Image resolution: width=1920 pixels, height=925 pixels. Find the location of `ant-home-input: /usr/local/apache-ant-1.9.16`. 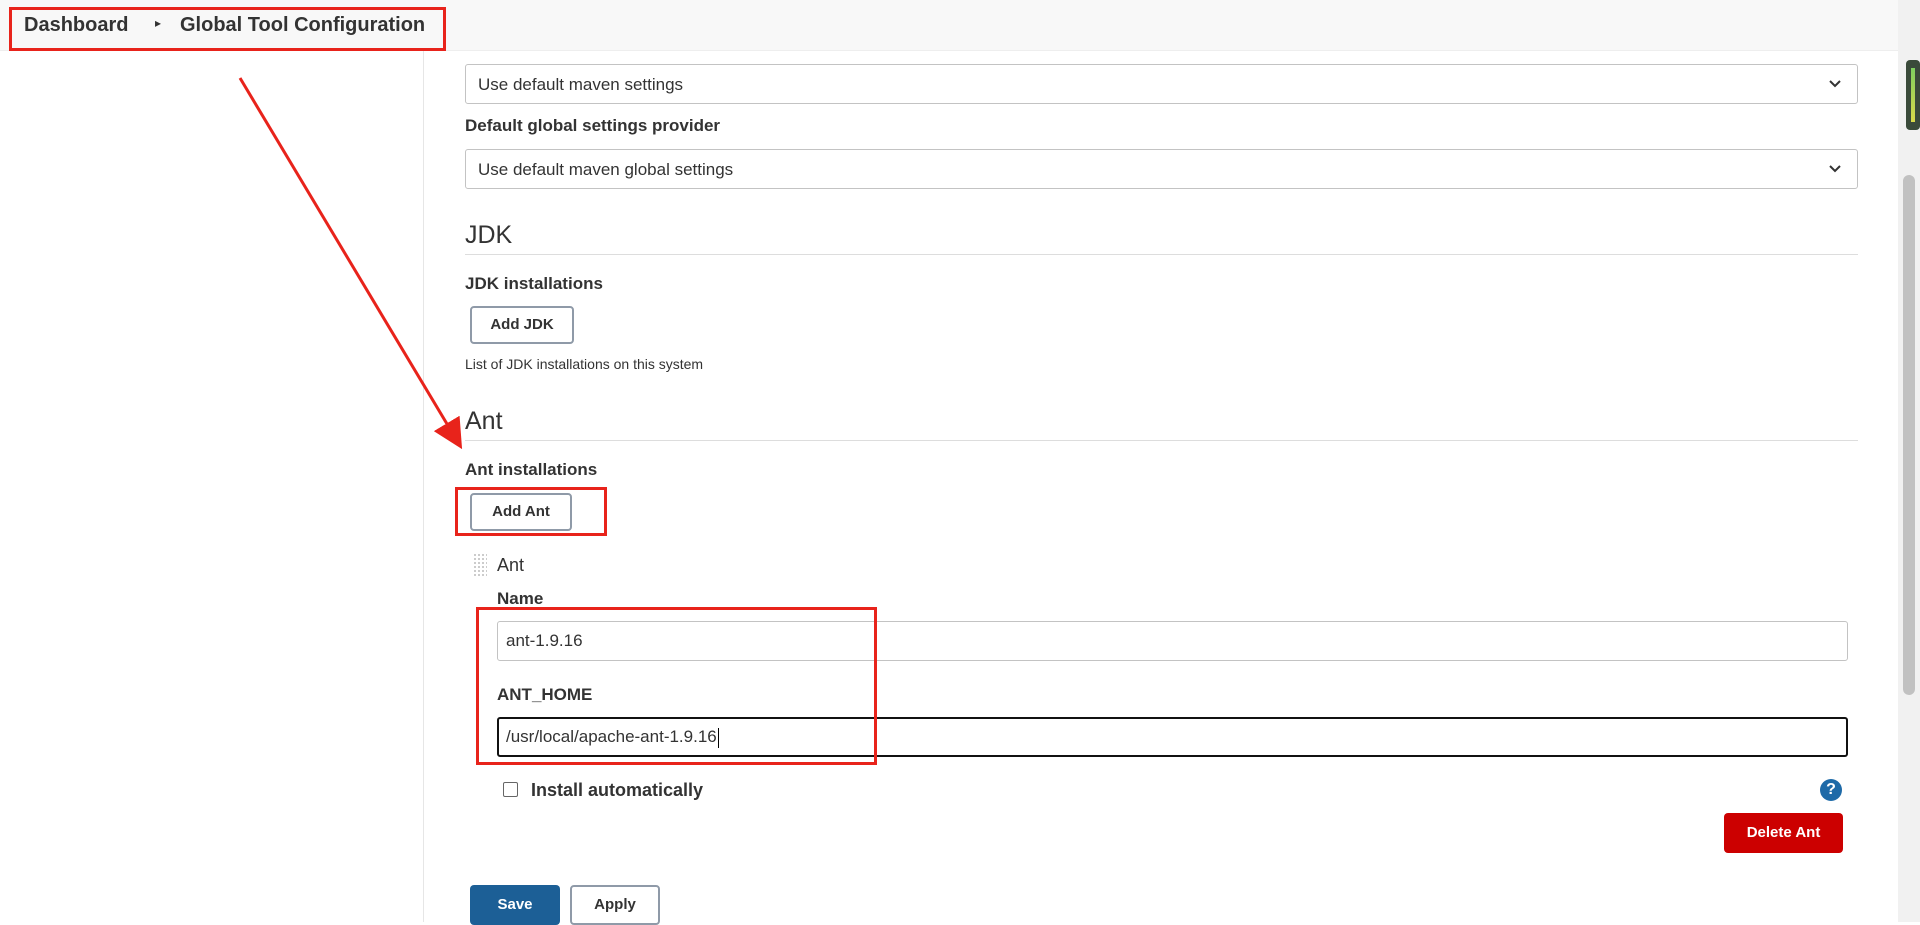

ant-home-input: /usr/local/apache-ant-1.9.16 is located at coordinates (1172, 737).